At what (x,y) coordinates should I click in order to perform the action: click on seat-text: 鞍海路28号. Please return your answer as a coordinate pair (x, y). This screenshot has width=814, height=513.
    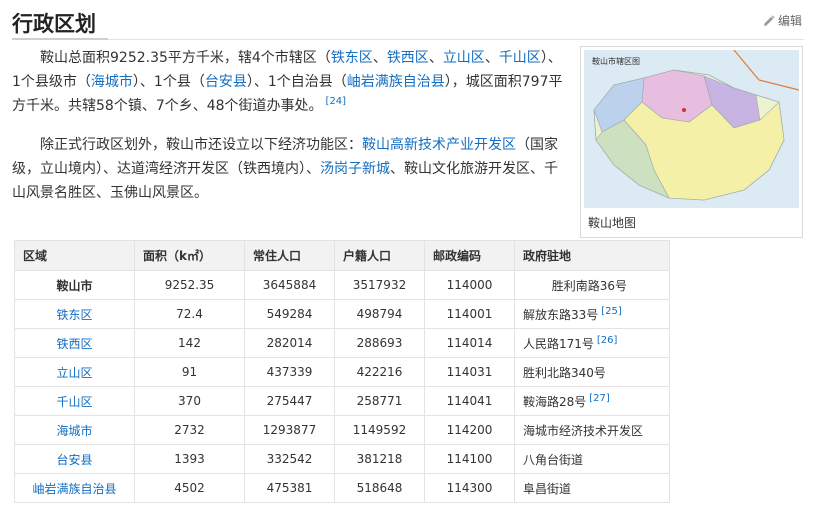
    Looking at the image, I should click on (555, 401).